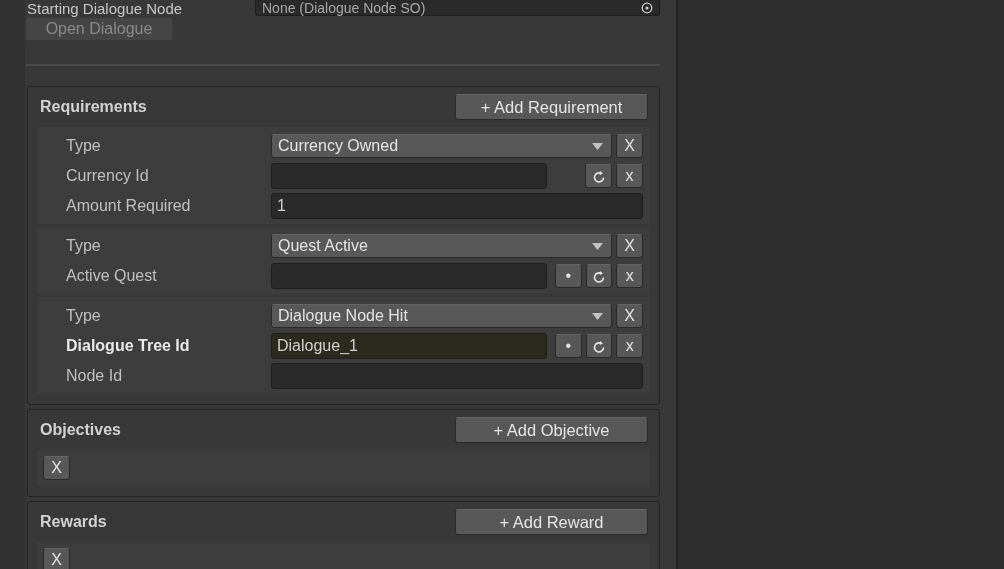 Image resolution: width=1004 pixels, height=569 pixels. Describe the element at coordinates (107, 176) in the screenshot. I see `field-label: Currency Id` at that location.